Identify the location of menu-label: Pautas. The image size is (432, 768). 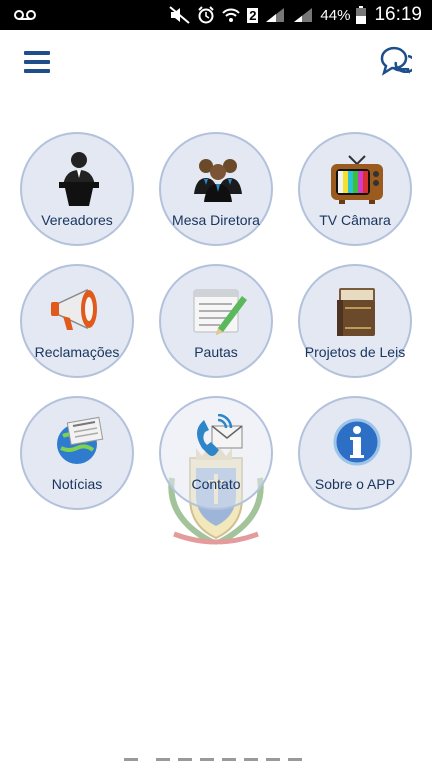
(216, 352).